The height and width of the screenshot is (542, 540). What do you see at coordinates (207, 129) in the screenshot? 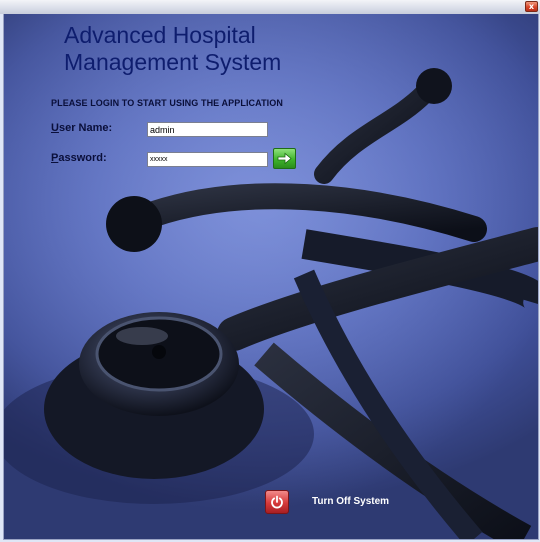
I see `username-field` at bounding box center [207, 129].